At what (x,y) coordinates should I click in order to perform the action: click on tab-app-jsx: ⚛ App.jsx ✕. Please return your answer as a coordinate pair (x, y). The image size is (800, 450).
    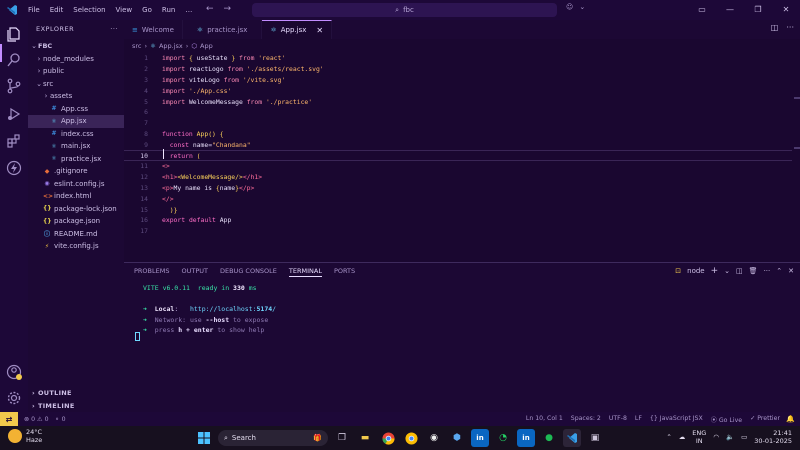
    Looking at the image, I should click on (297, 29).